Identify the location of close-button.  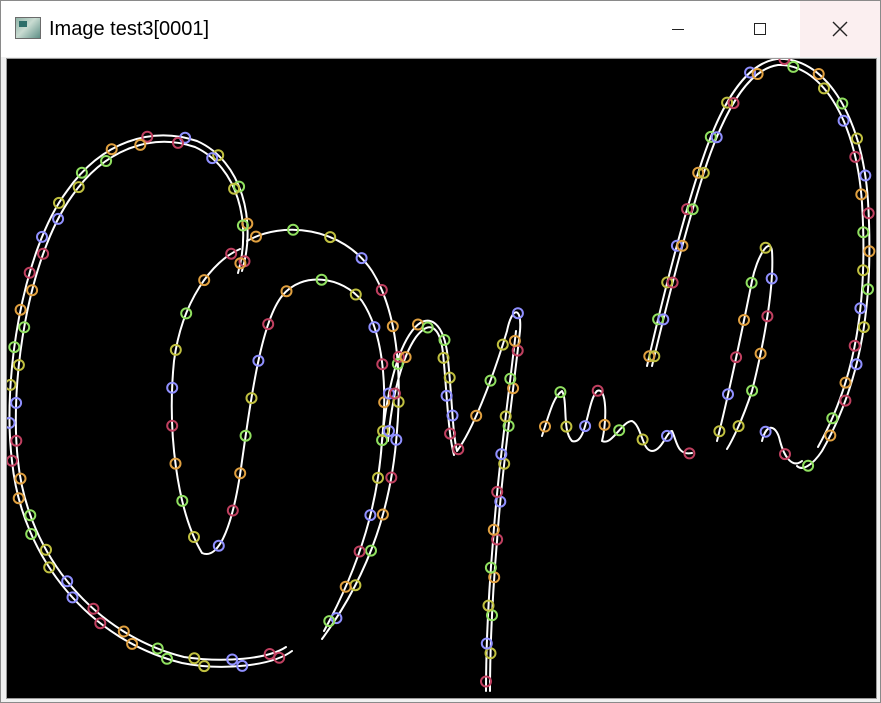
(840, 29).